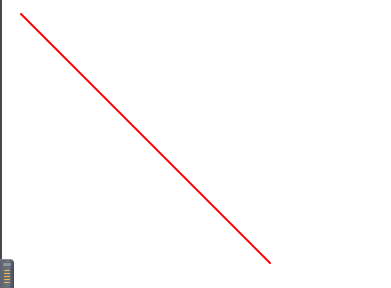 The image size is (391, 288). I want to click on grip-cap, so click(7, 264).